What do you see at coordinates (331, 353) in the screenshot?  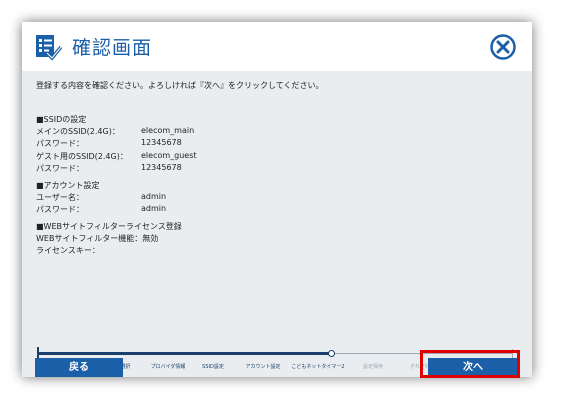 I see `progress-current-marker` at bounding box center [331, 353].